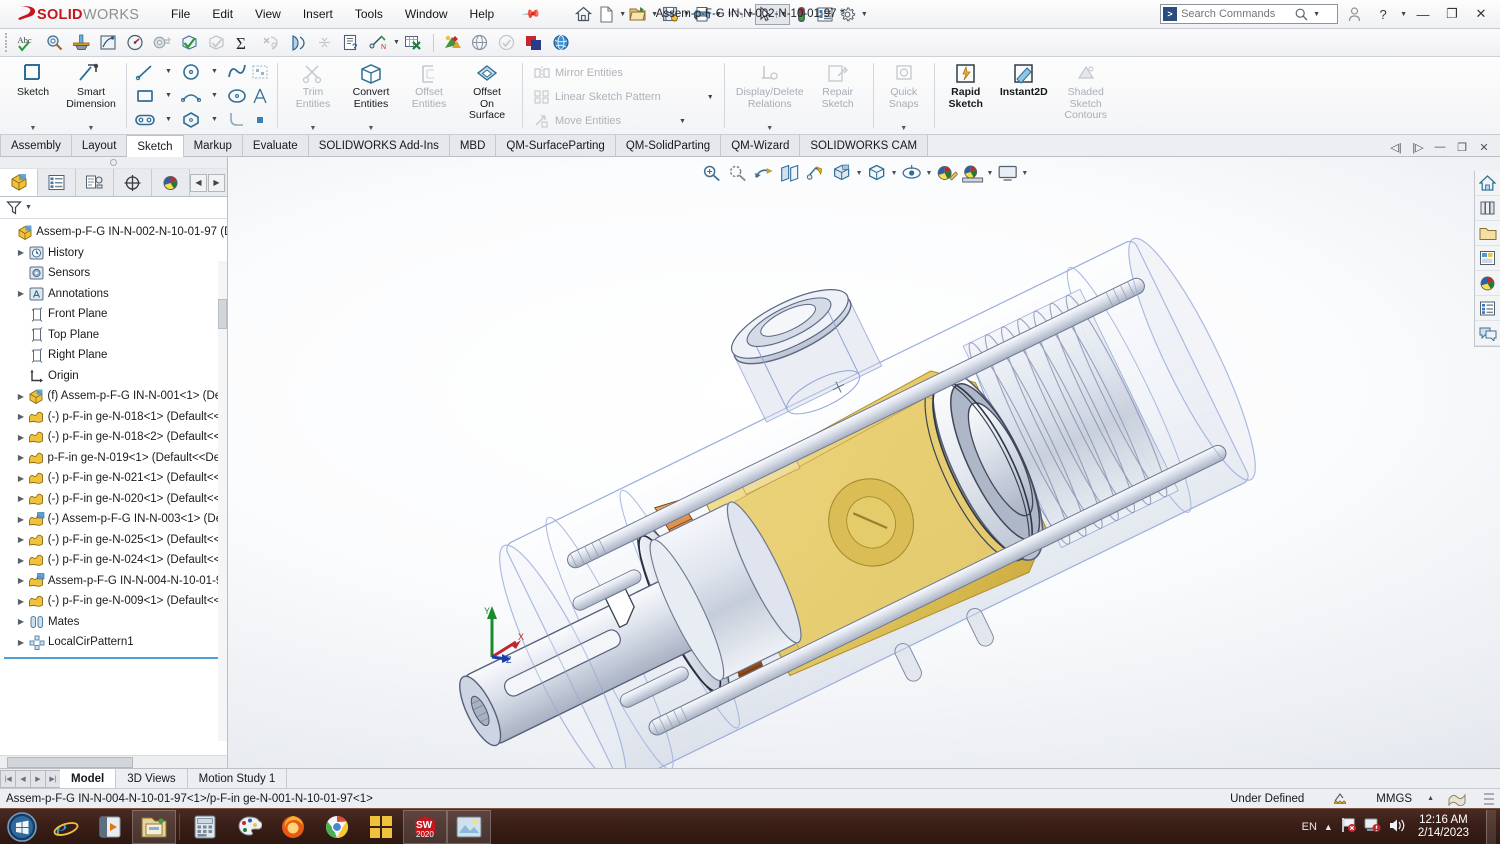  I want to click on repair-sketch-button: Repair Sketch, so click(838, 95).